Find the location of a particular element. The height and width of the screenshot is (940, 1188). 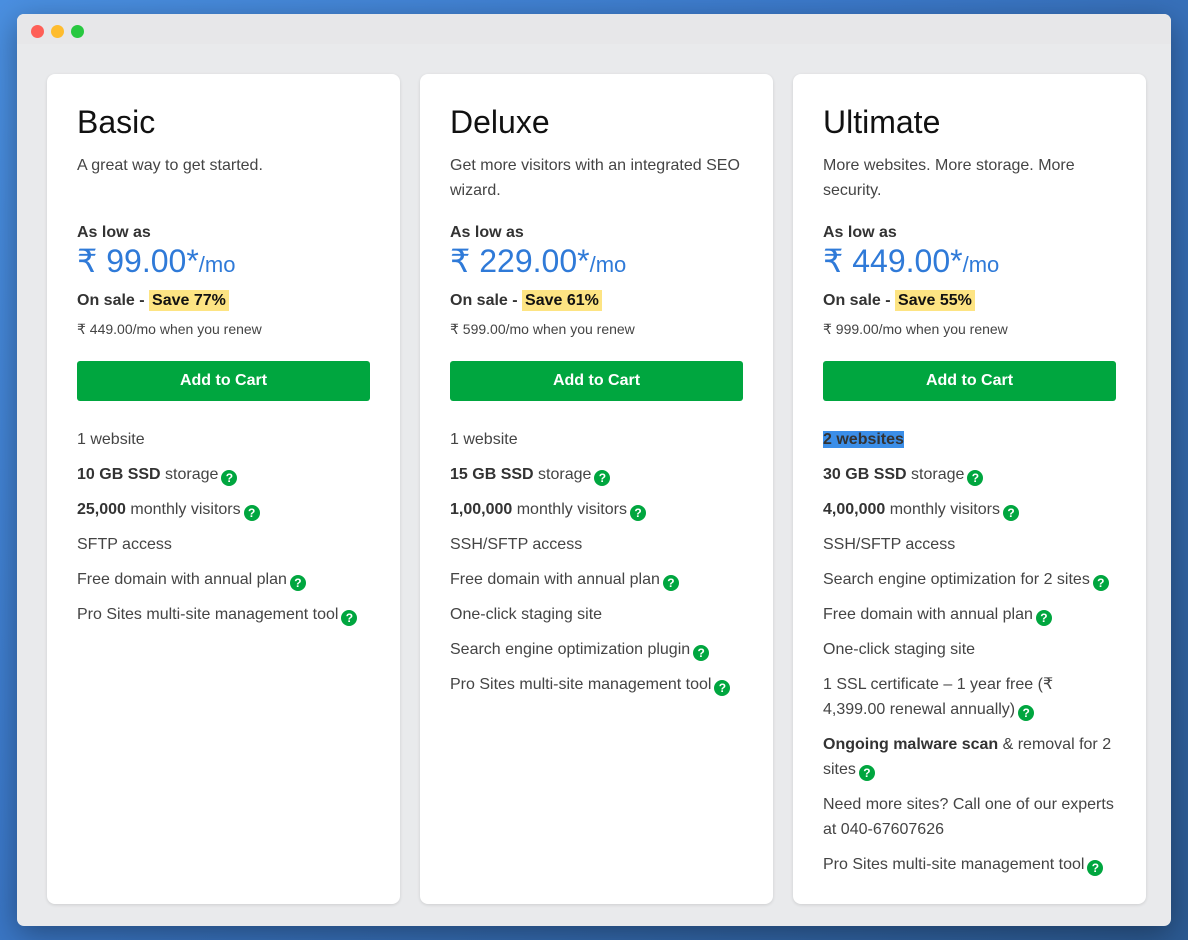

renewal-price: ₹ 999.00/mo when you renew is located at coordinates (915, 329).